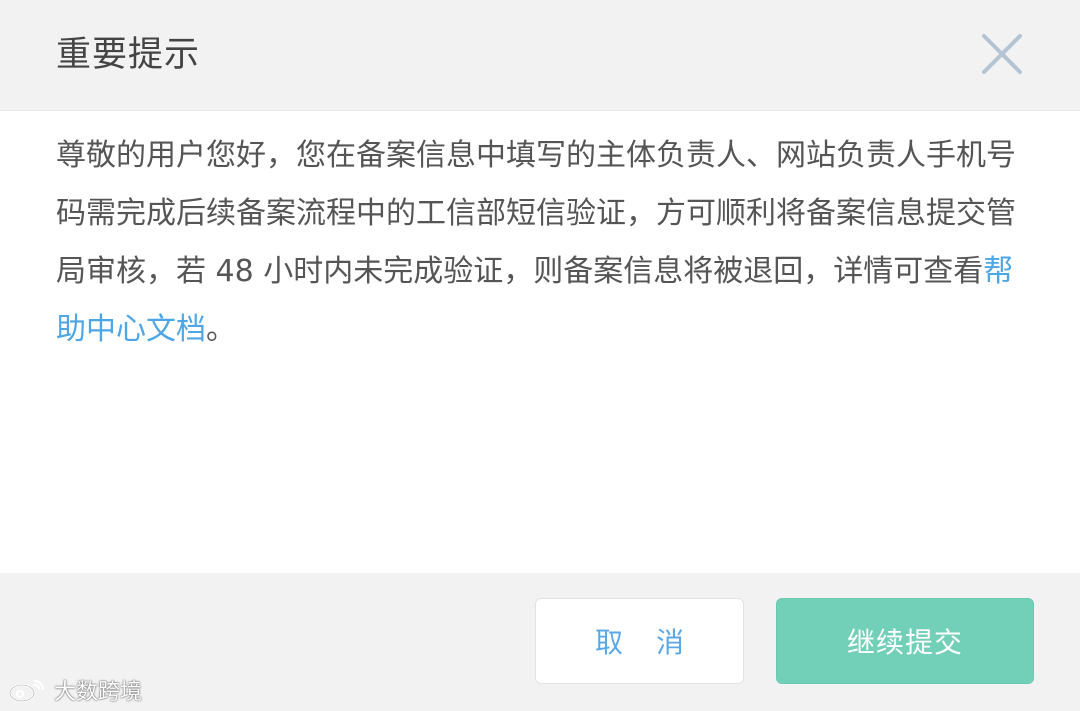 This screenshot has height=711, width=1080. I want to click on weibo-logo-icon, so click(26, 691).